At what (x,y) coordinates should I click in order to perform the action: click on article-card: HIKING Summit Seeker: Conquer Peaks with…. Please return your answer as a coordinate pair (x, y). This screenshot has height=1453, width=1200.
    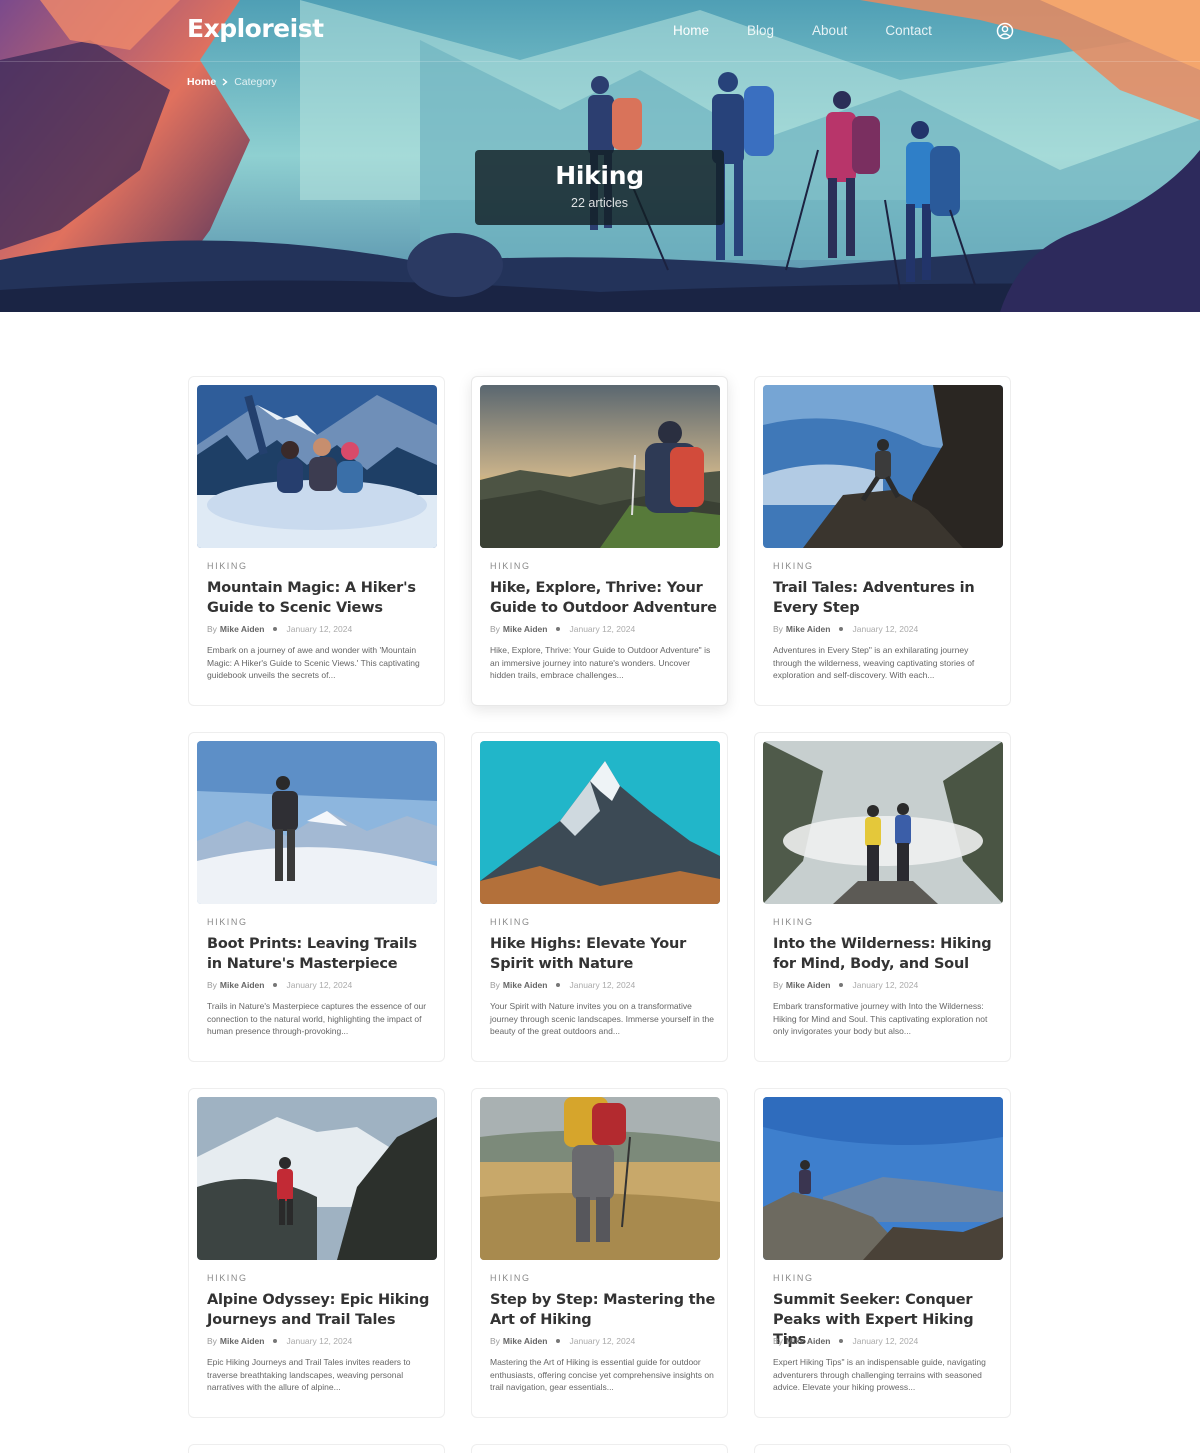
    Looking at the image, I should click on (882, 1253).